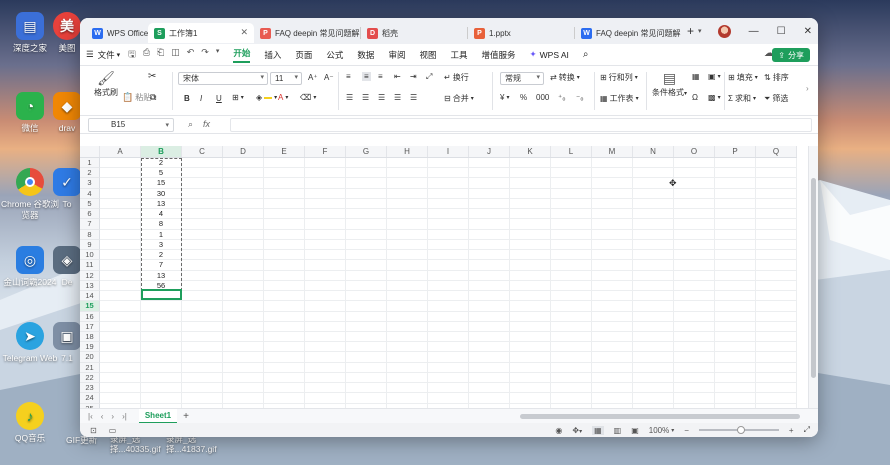 The width and height of the screenshot is (890, 465). I want to click on cell-c11, so click(202, 265).